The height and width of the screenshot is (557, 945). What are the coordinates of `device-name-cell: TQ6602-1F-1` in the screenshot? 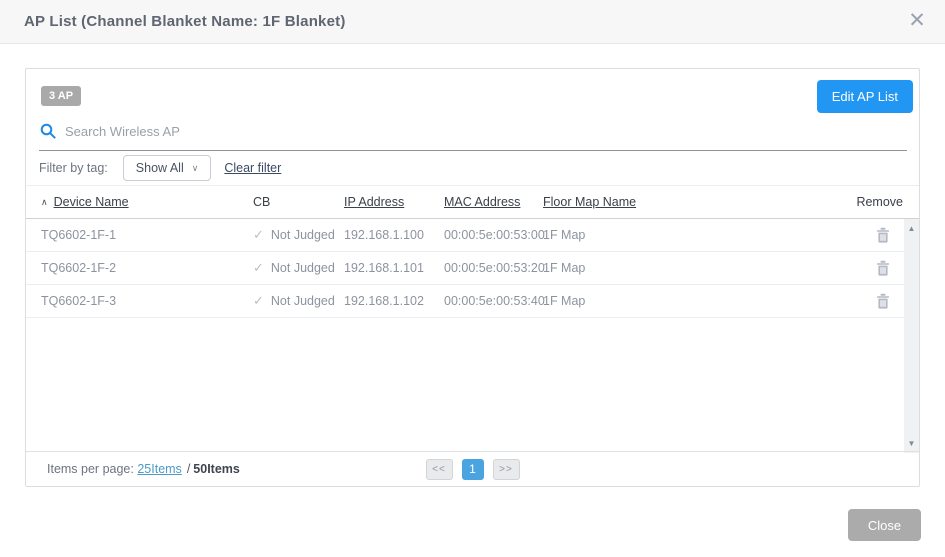 It's located at (79, 235).